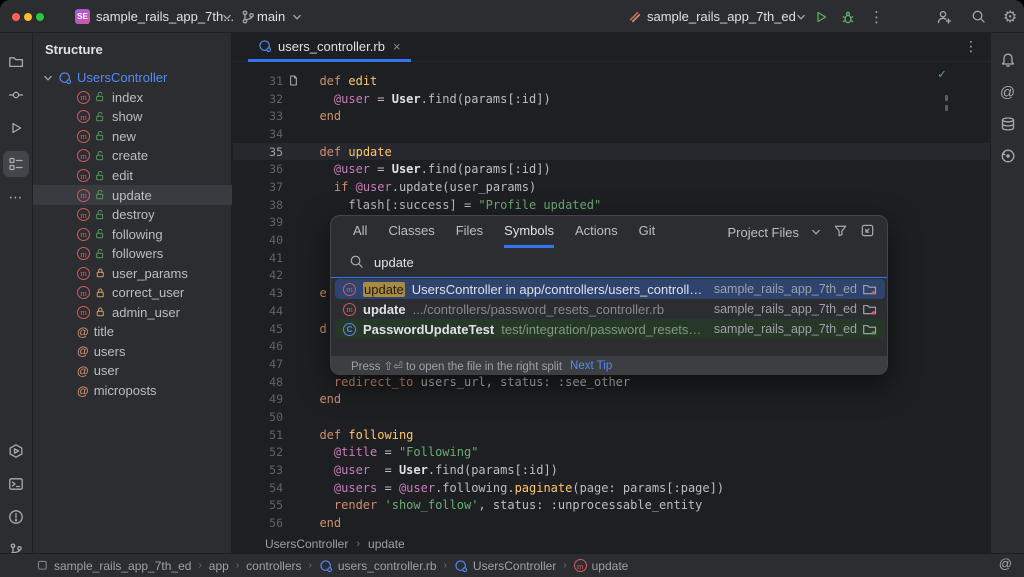 This screenshot has width=1024, height=577. I want to click on nav-item-sample_rails_app_7th_ed: sample_rails_app_7th_ed, so click(113, 566).